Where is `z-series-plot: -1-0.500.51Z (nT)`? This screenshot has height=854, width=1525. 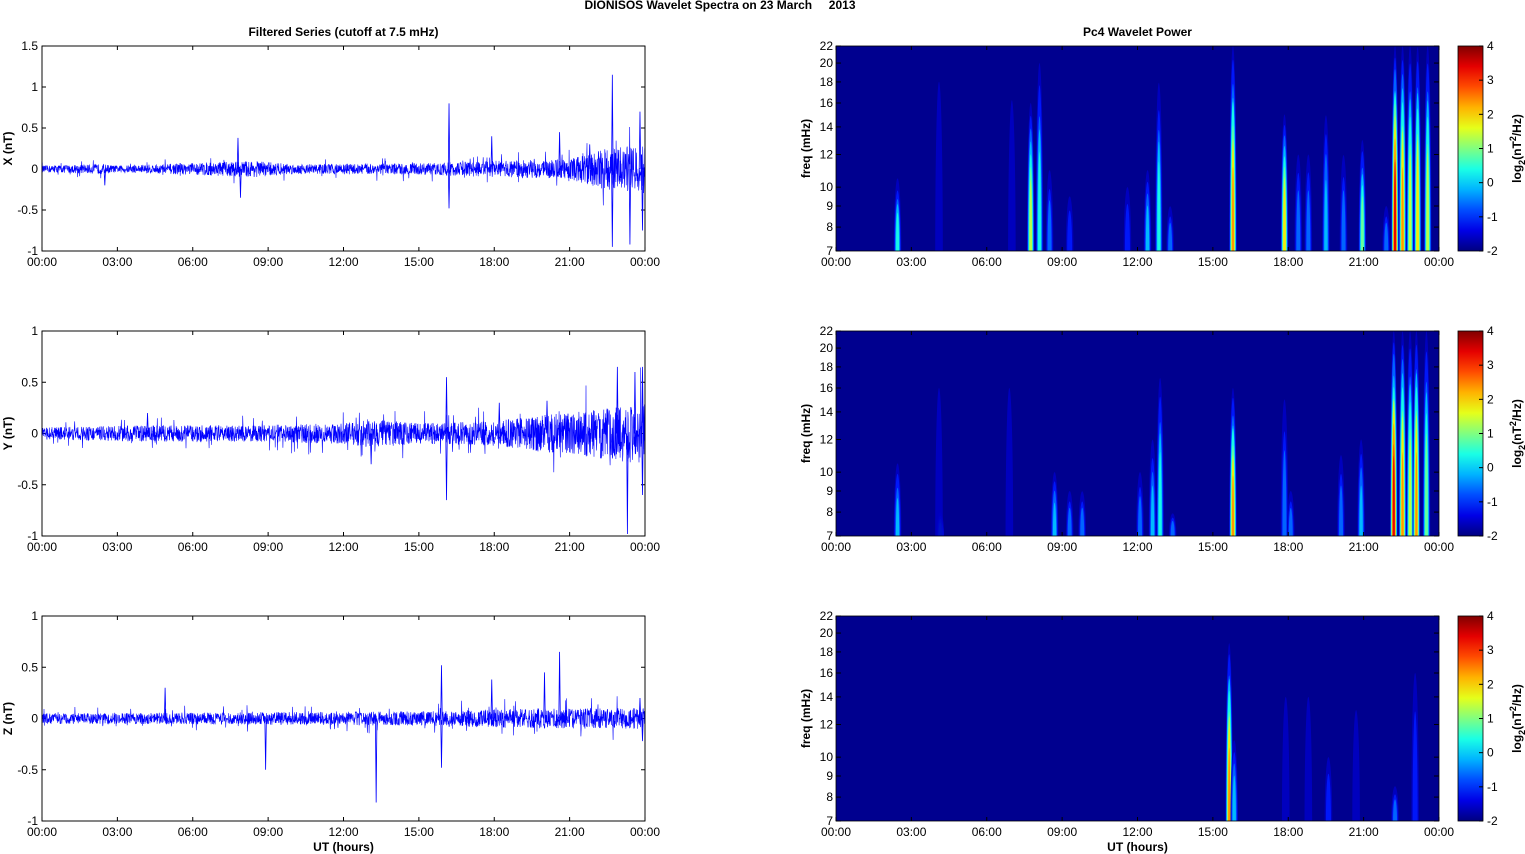
z-series-plot: -1-0.500.51Z (nT) is located at coordinates (323, 718).